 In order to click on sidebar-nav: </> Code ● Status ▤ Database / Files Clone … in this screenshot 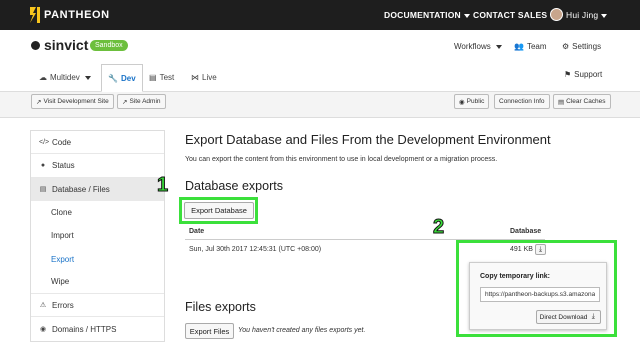, I will do `click(97, 236)`.